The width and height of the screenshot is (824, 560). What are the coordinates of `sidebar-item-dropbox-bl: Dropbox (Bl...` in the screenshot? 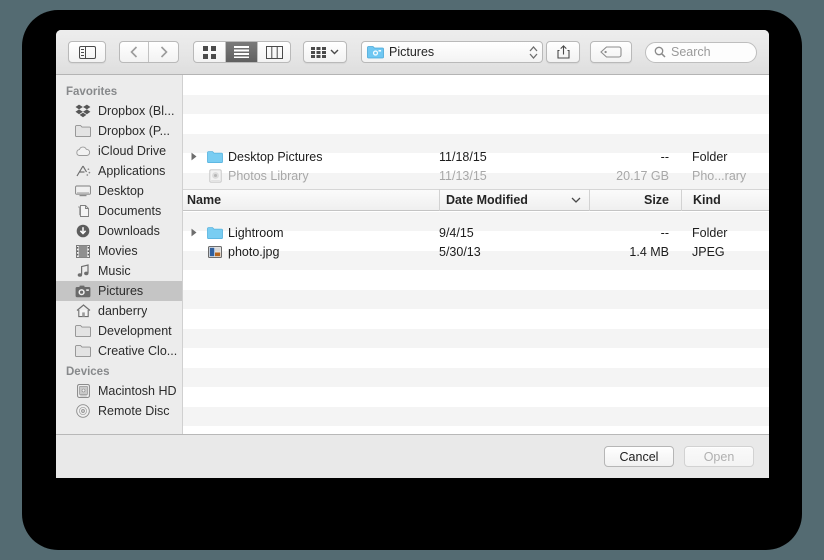 It's located at (119, 111).